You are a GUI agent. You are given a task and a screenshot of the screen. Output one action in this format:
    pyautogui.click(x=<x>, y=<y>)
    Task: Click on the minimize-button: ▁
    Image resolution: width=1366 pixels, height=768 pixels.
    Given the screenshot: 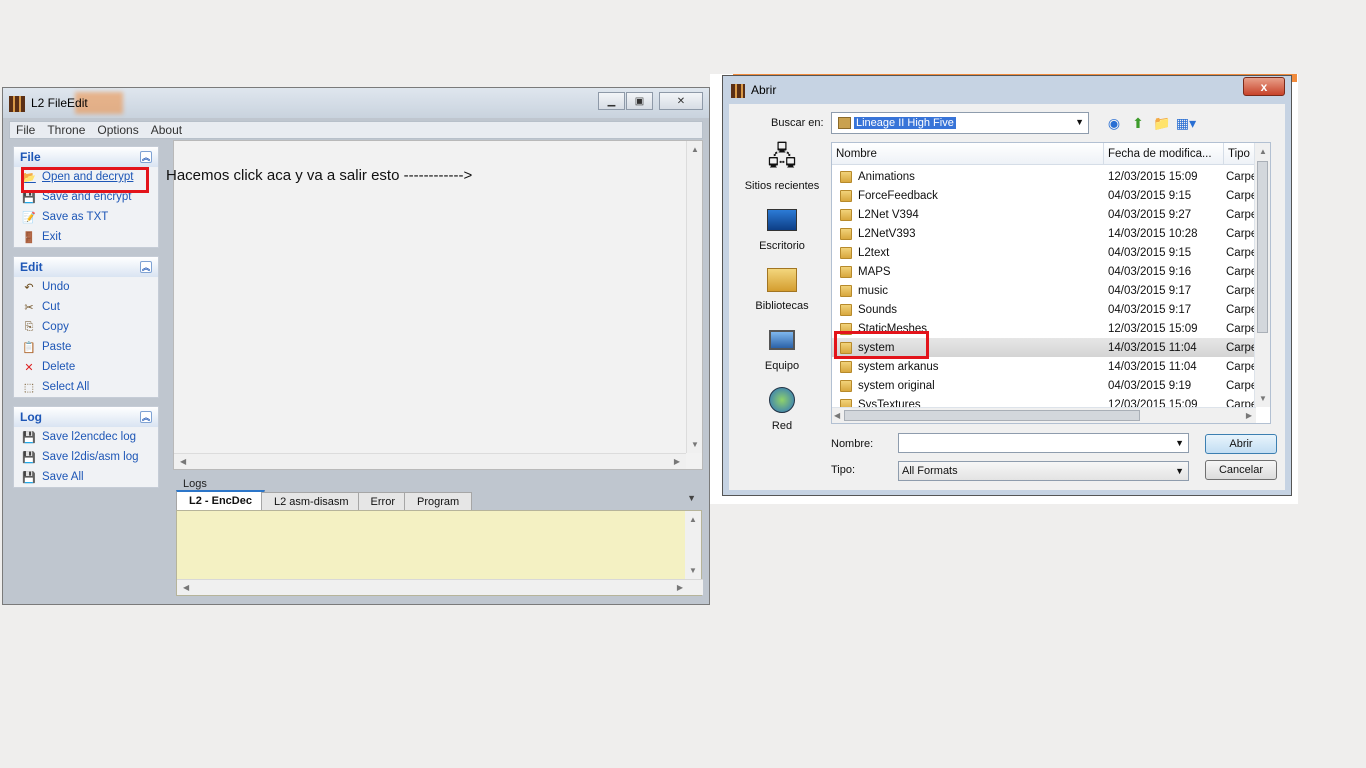 What is the action you would take?
    pyautogui.click(x=611, y=101)
    